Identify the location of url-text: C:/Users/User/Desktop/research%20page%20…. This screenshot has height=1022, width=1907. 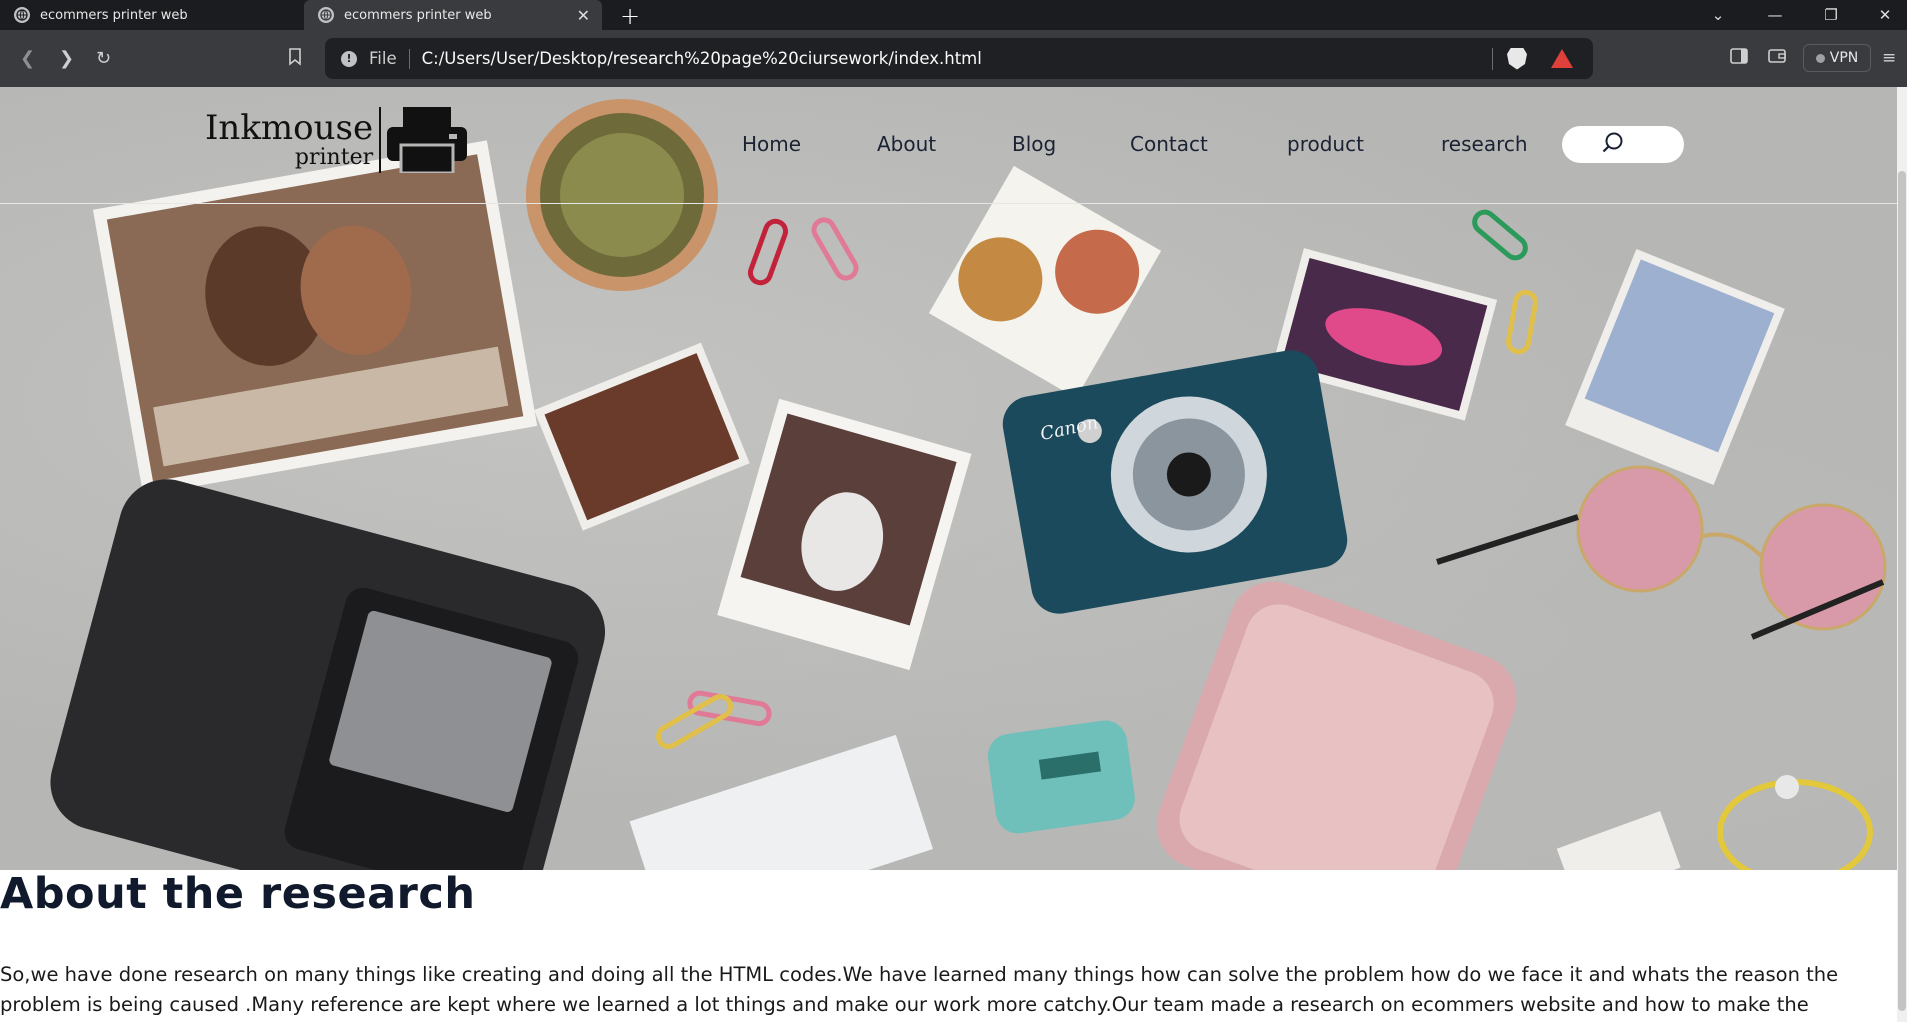
(702, 58).